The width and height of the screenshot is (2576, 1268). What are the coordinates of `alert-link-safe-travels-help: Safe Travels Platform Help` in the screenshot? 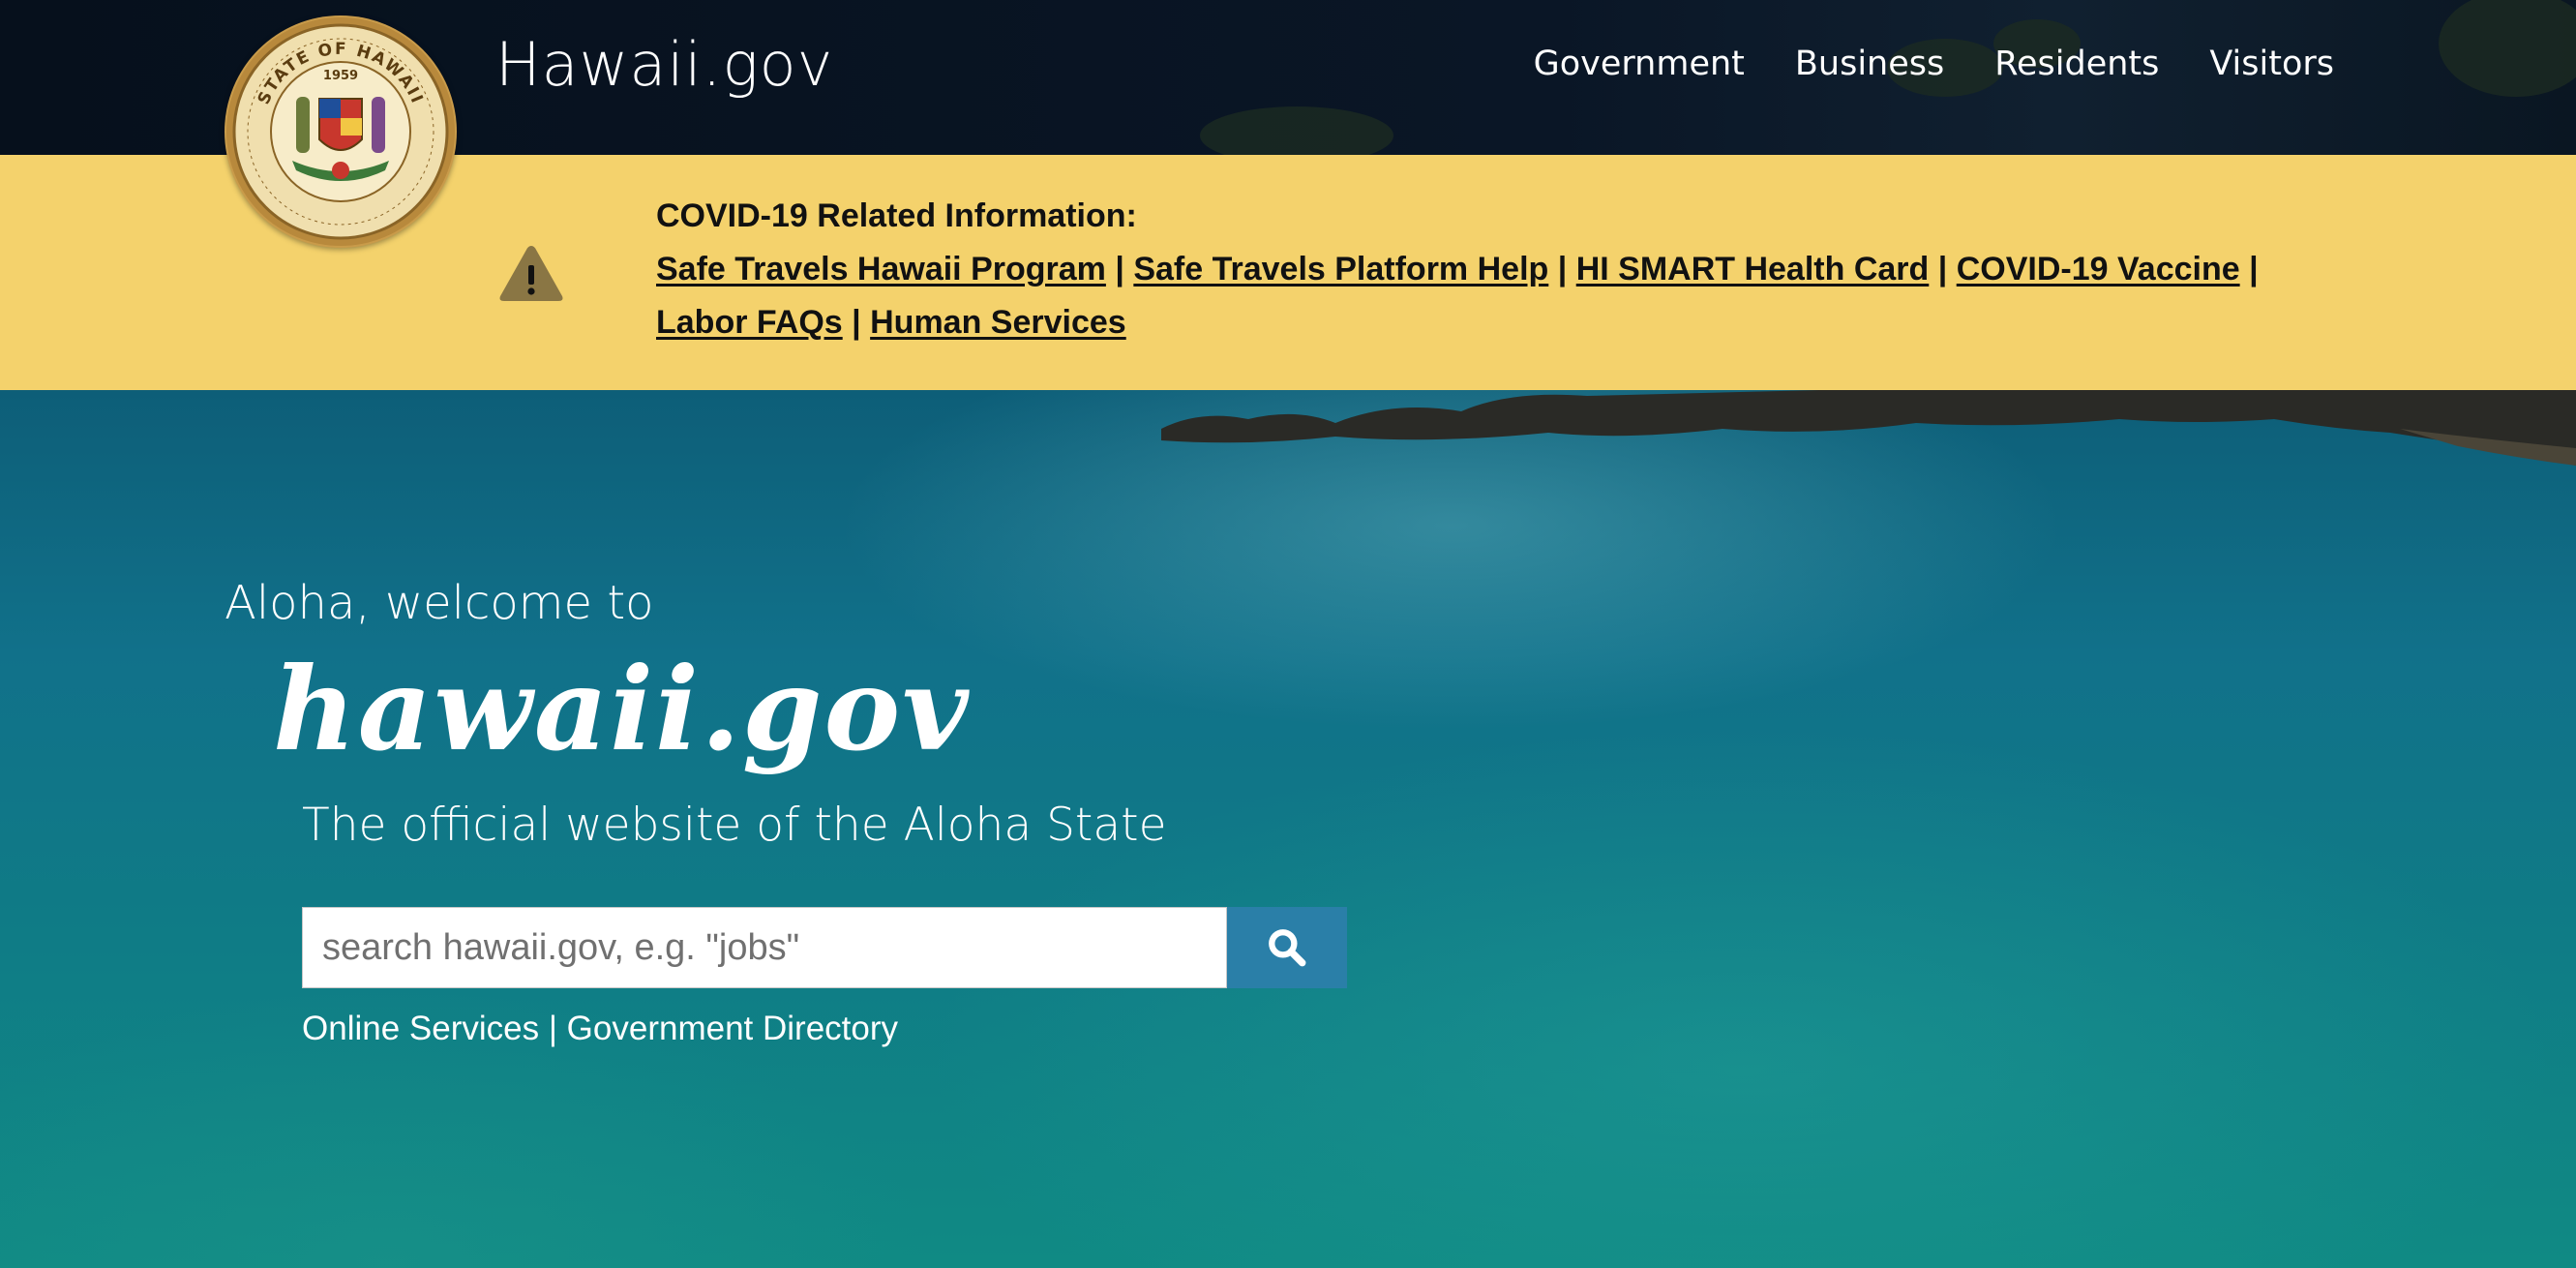 It's located at (1340, 269).